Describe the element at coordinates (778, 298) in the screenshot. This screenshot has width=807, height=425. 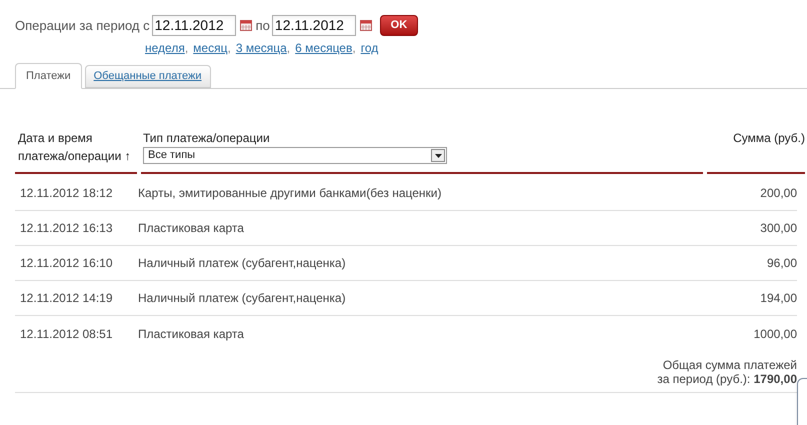
I see `amount-cell-text: 194,00` at that location.